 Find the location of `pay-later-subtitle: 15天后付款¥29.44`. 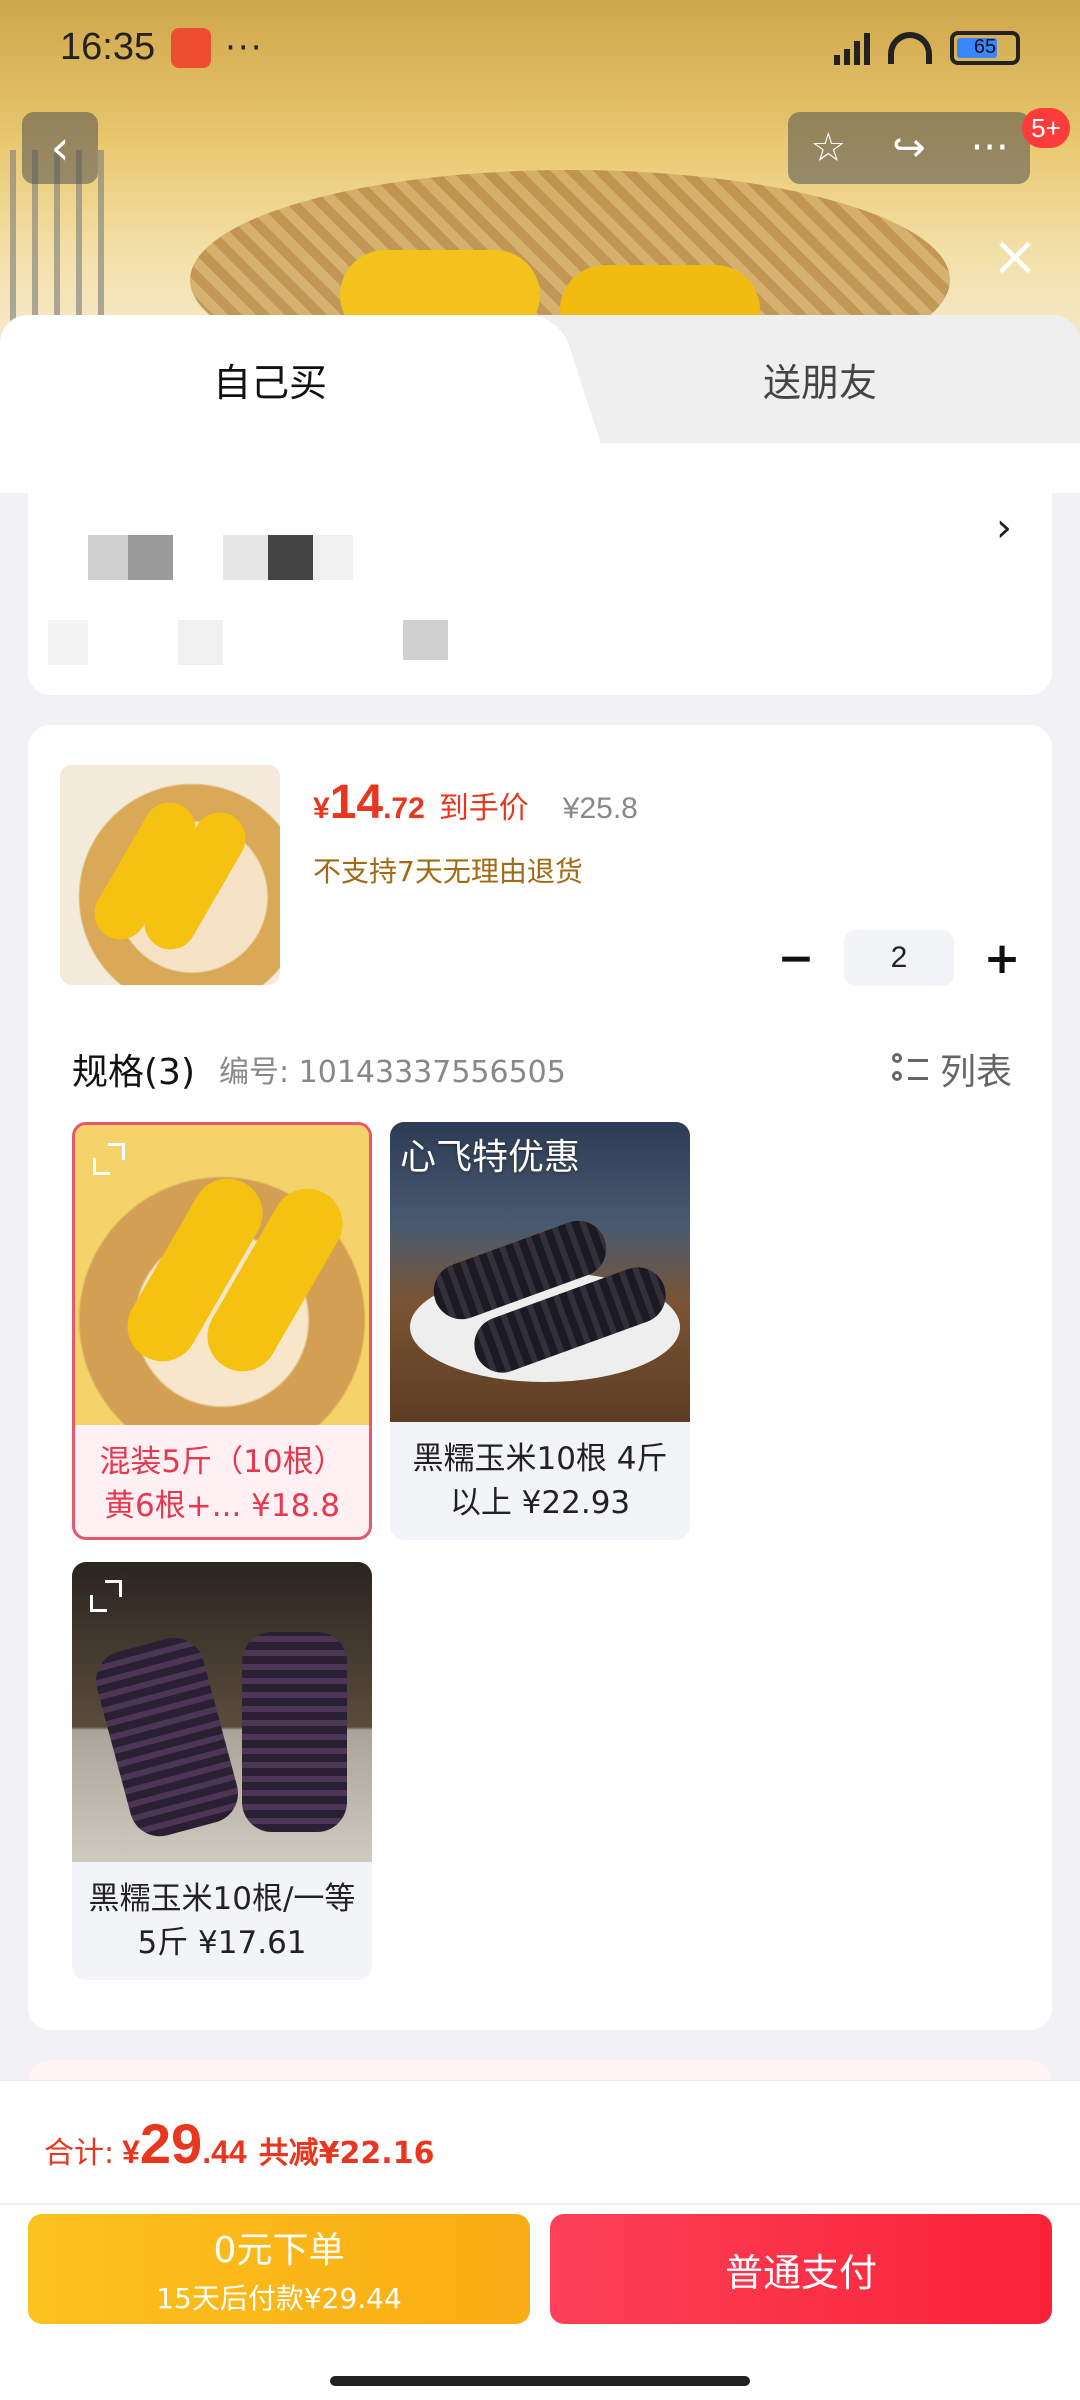

pay-later-subtitle: 15天后付款¥29.44 is located at coordinates (279, 2298).